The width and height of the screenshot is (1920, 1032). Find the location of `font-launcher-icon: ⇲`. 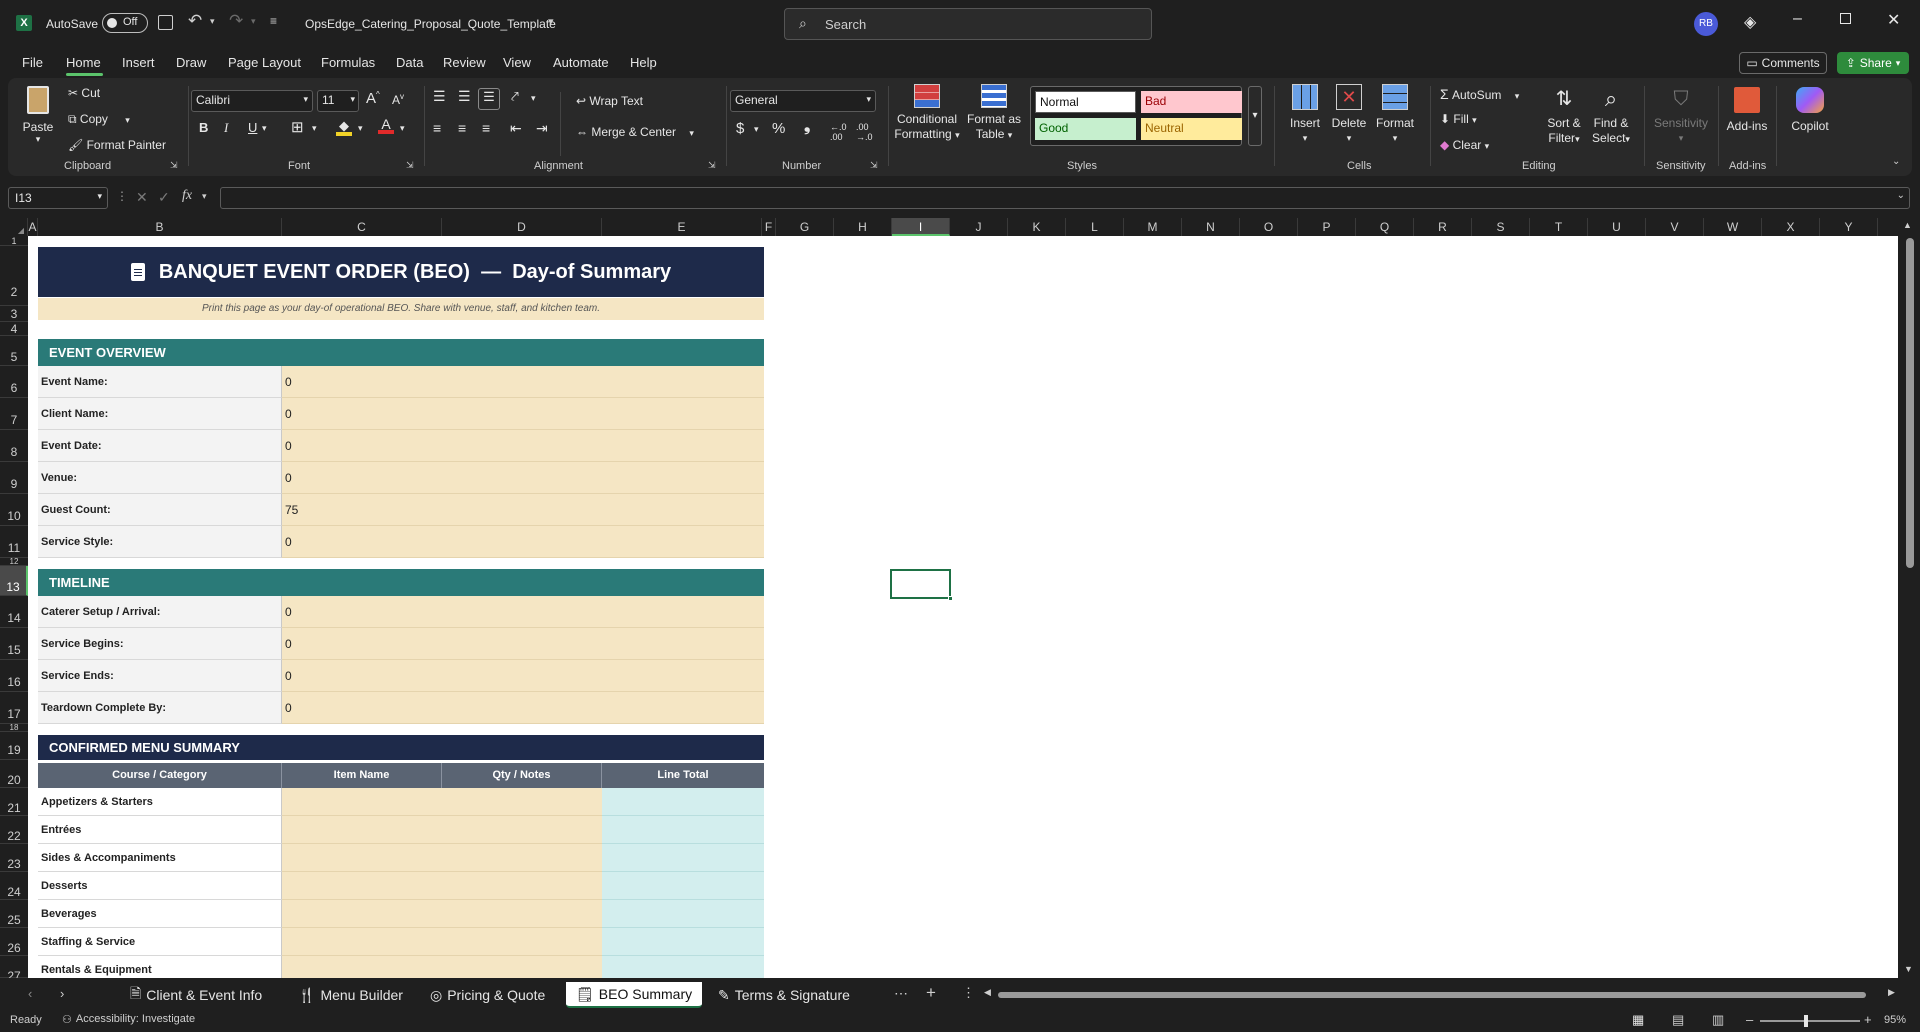

font-launcher-icon: ⇲ is located at coordinates (410, 165).